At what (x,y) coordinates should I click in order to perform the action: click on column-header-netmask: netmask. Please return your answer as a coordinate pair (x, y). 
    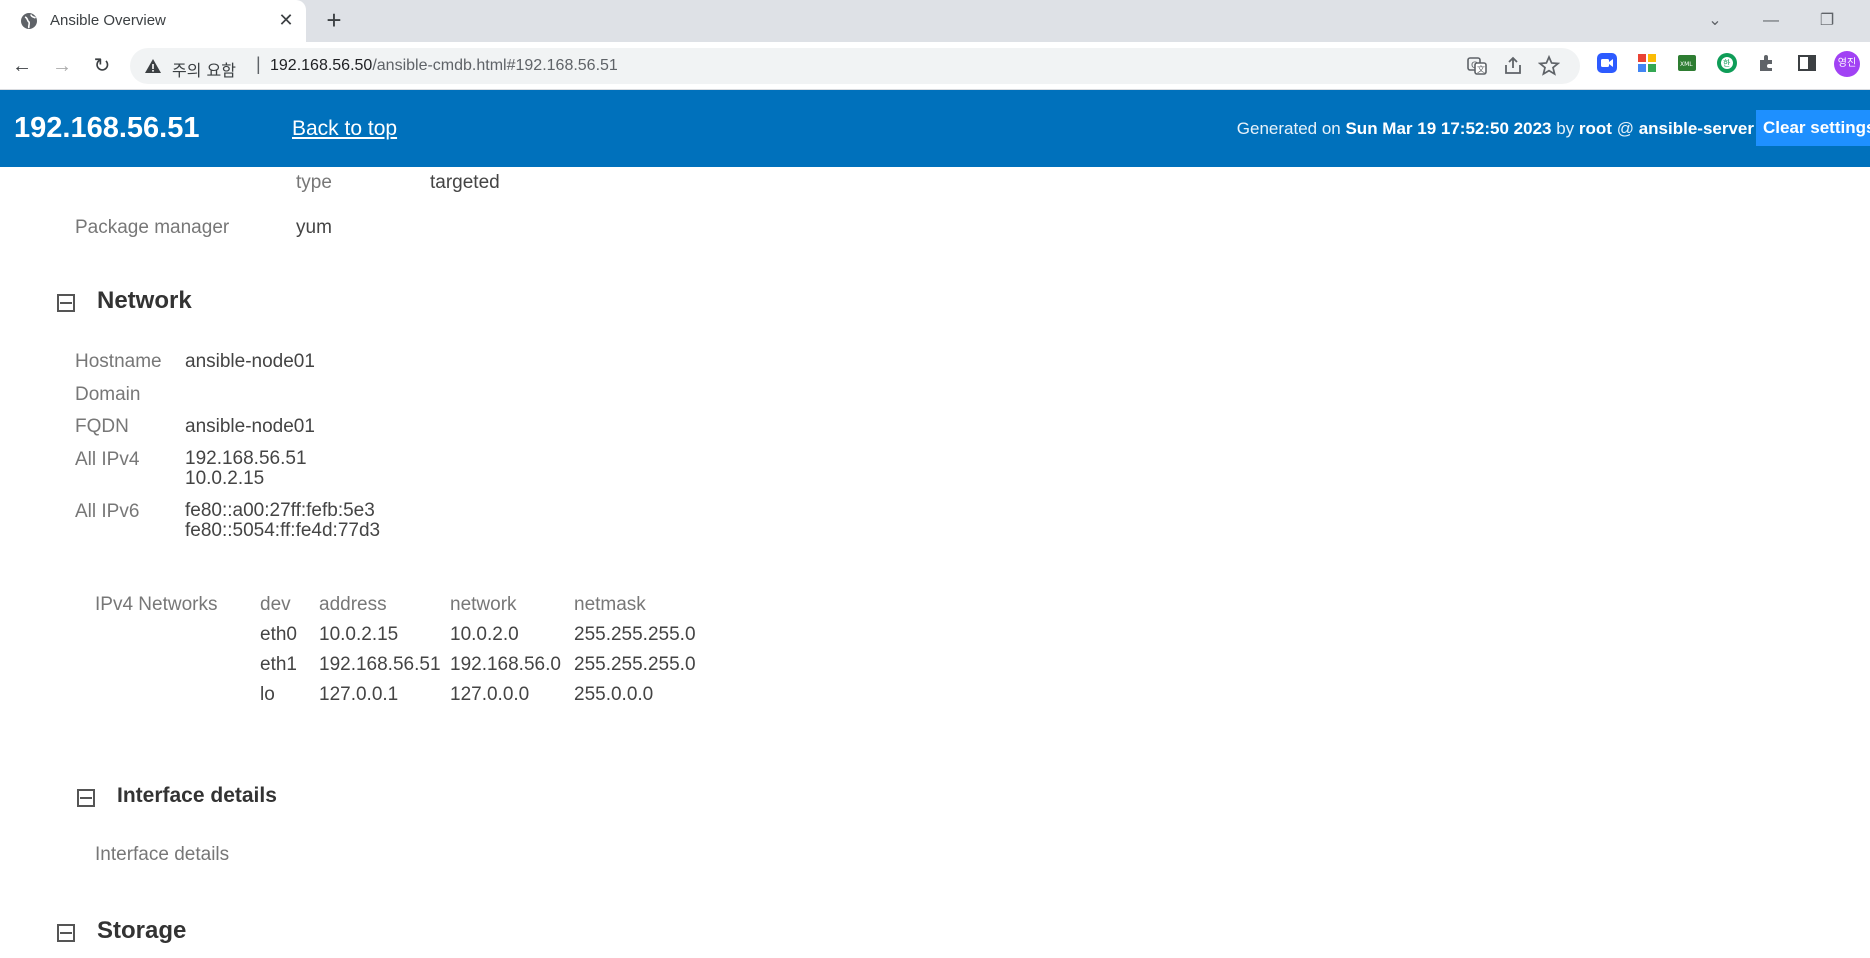
    Looking at the image, I should click on (610, 604).